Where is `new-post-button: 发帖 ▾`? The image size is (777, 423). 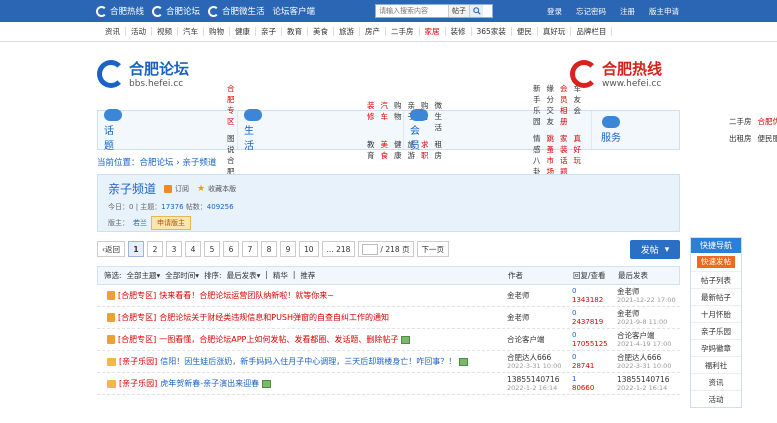 new-post-button: 发帖 ▾ is located at coordinates (655, 249).